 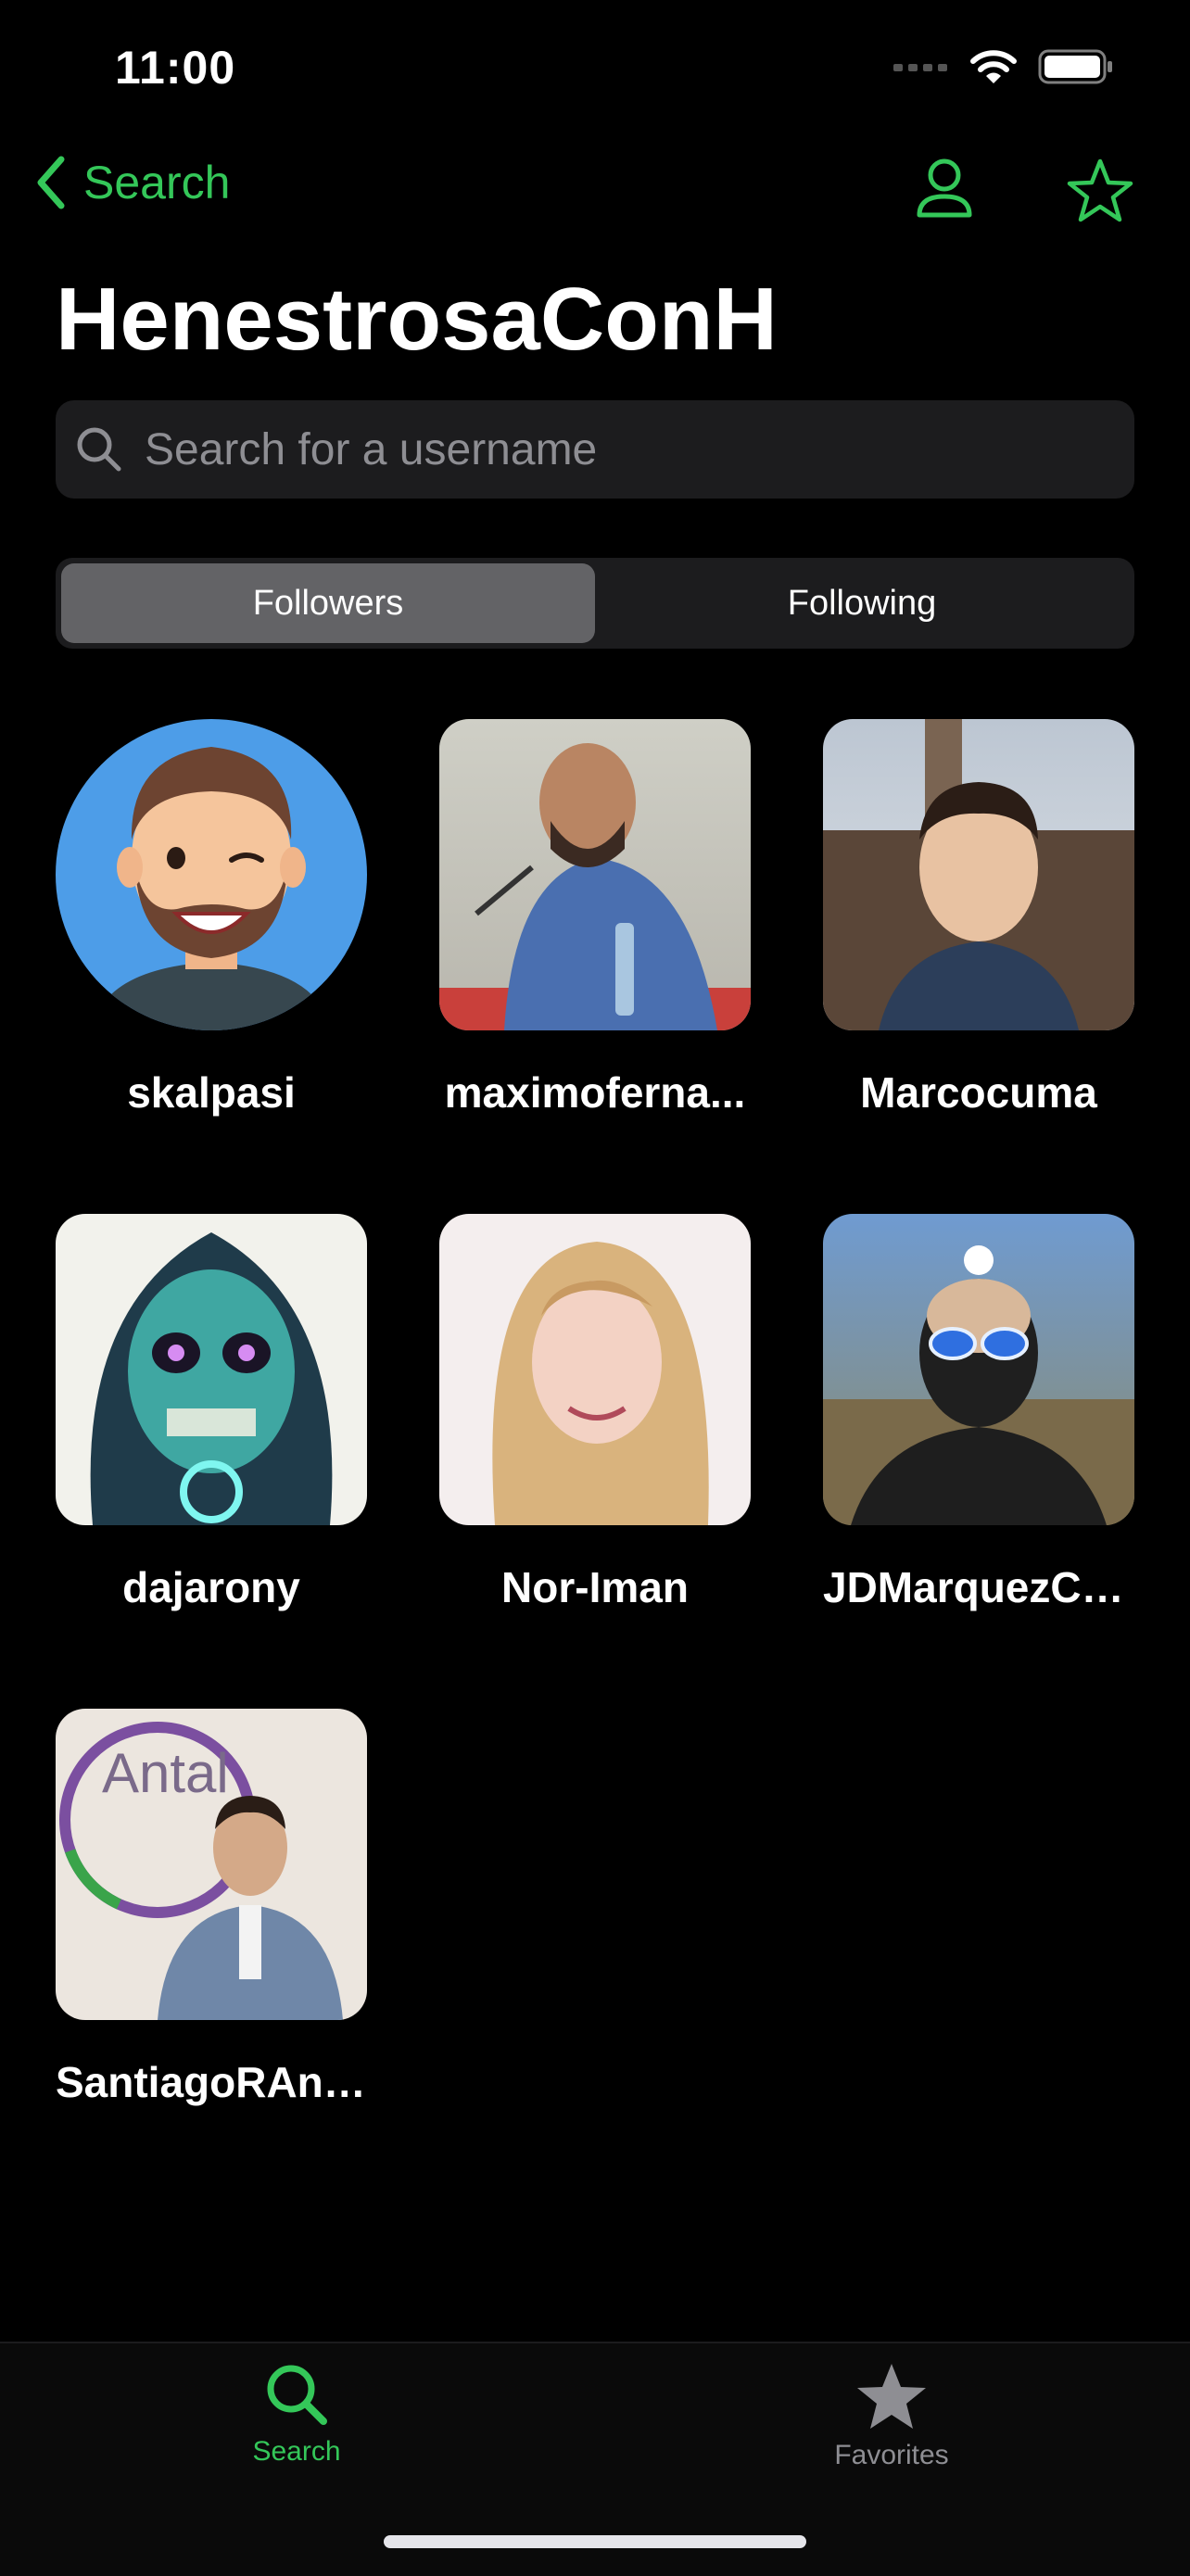 What do you see at coordinates (211, 1092) in the screenshot?
I see `username-label: skalpasi` at bounding box center [211, 1092].